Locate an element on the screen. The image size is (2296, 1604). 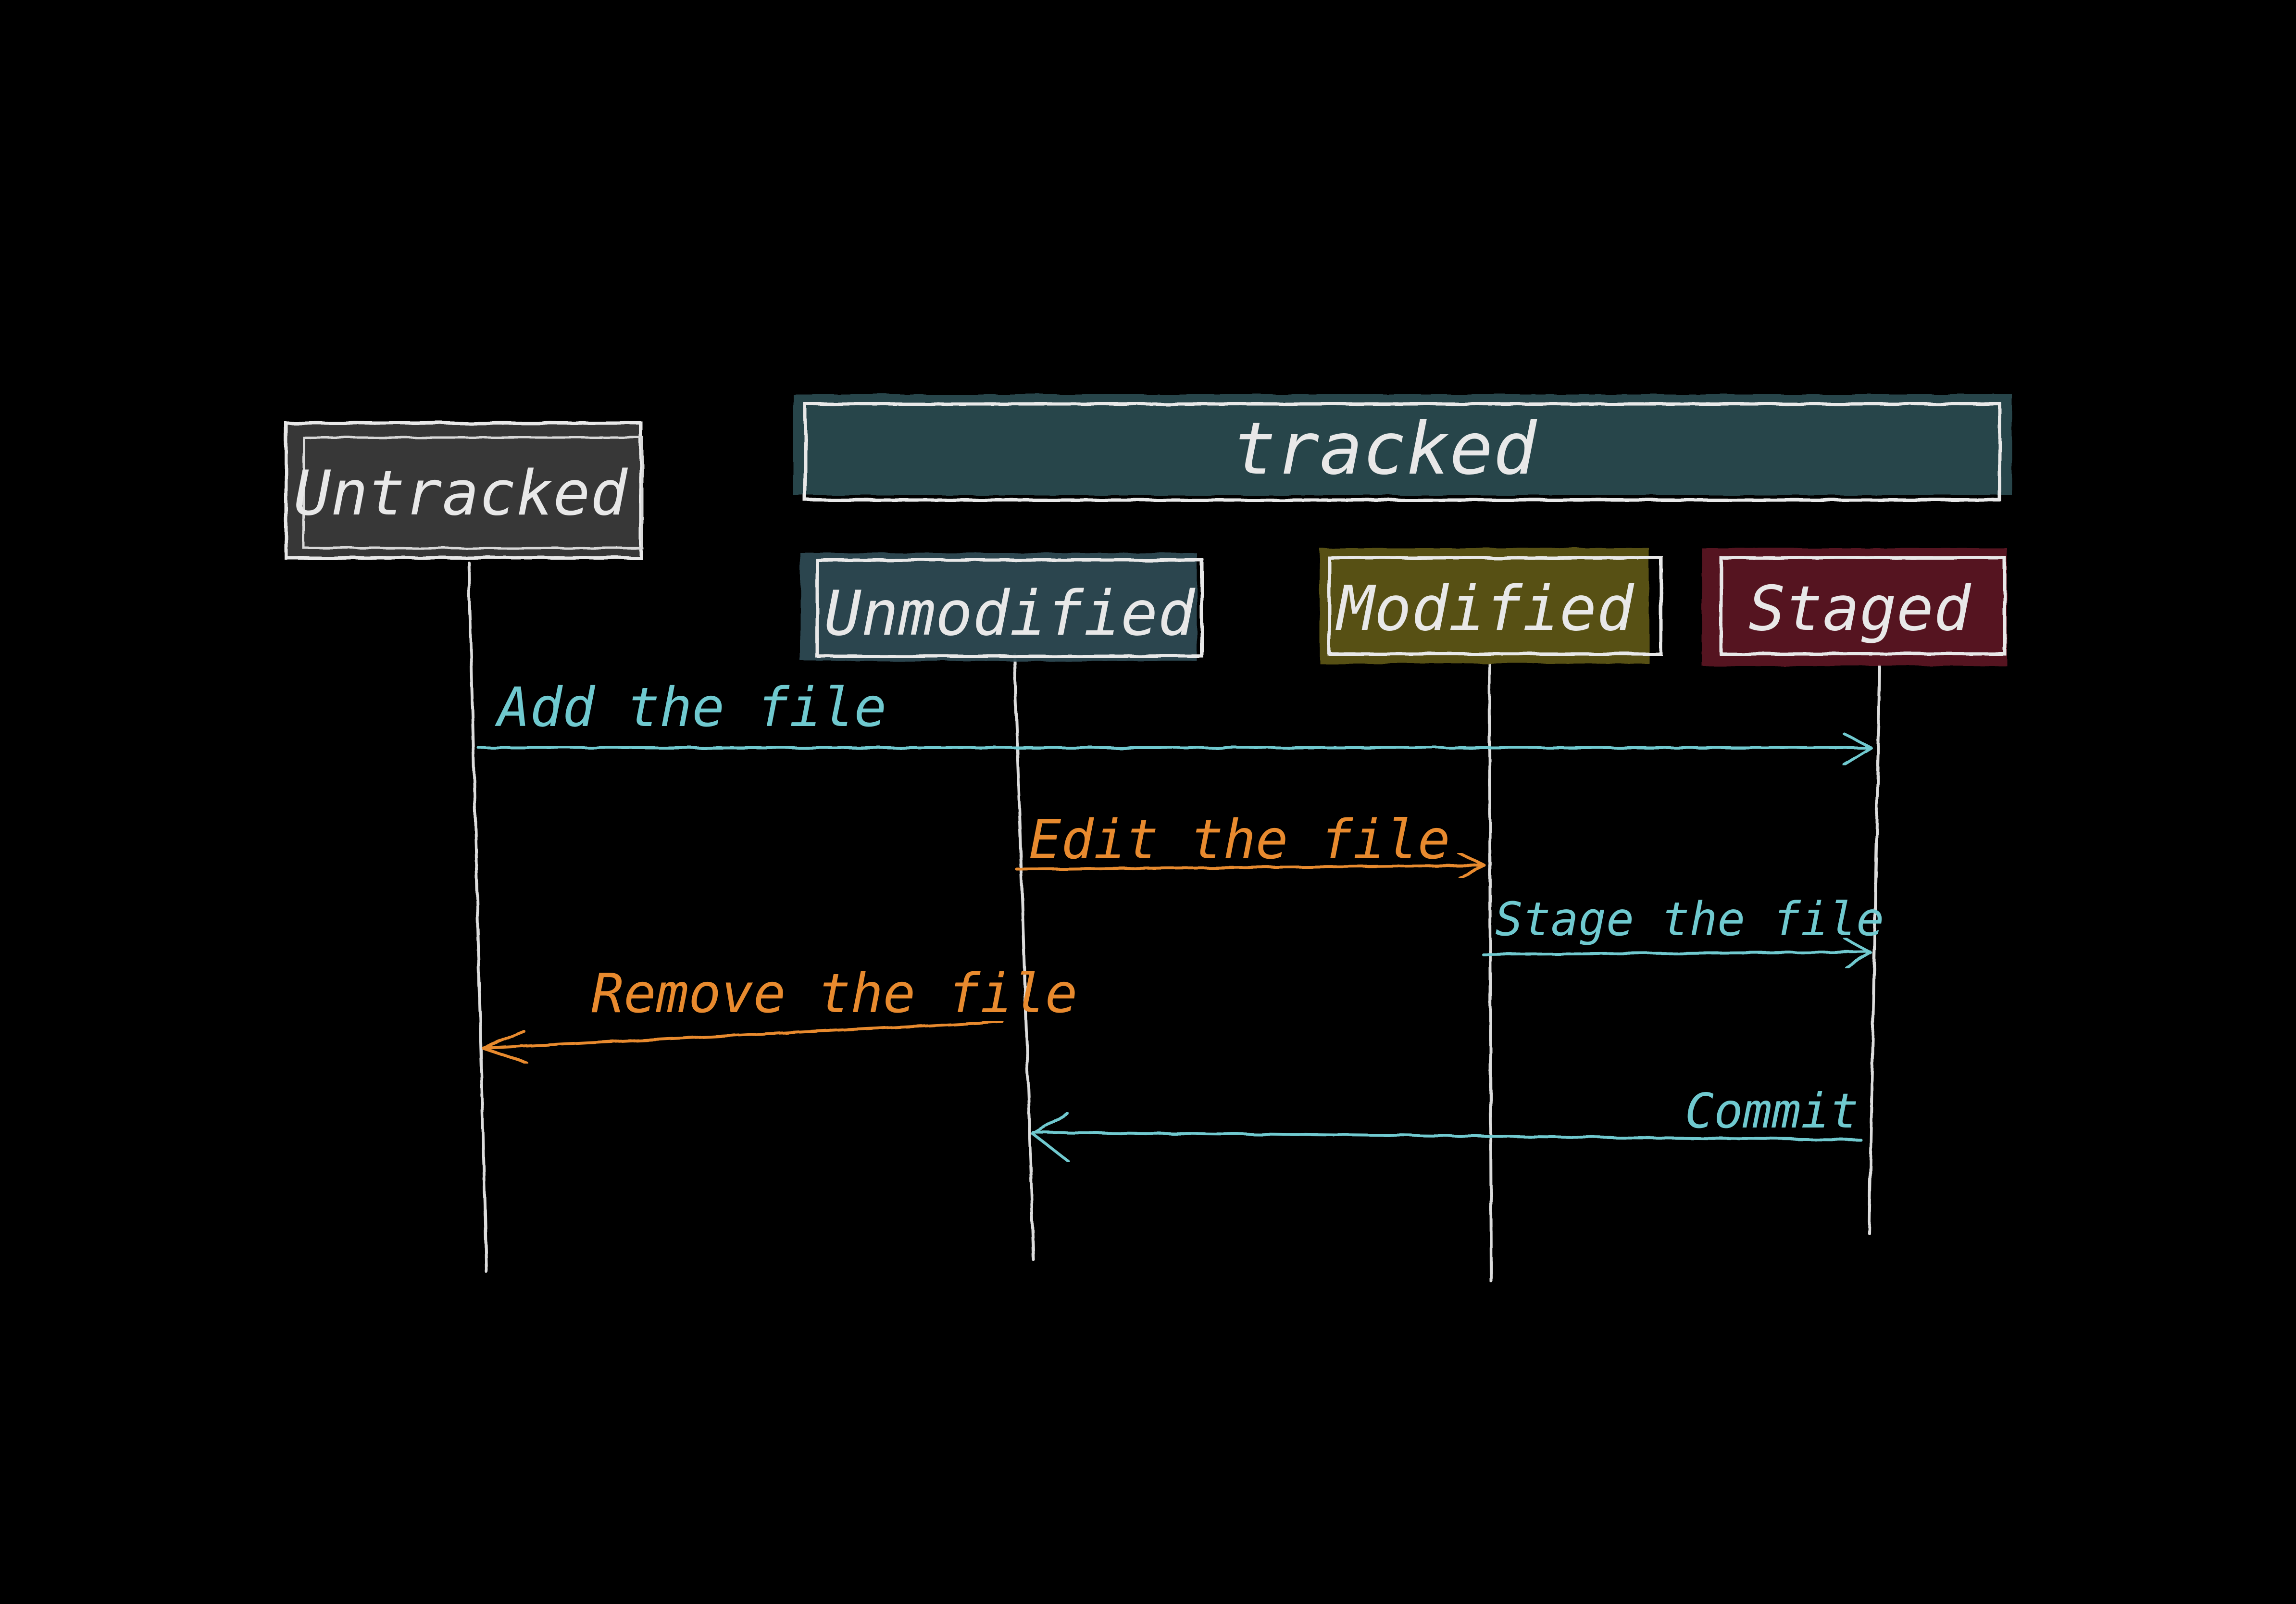
lifeline-modified is located at coordinates (1490, 972).